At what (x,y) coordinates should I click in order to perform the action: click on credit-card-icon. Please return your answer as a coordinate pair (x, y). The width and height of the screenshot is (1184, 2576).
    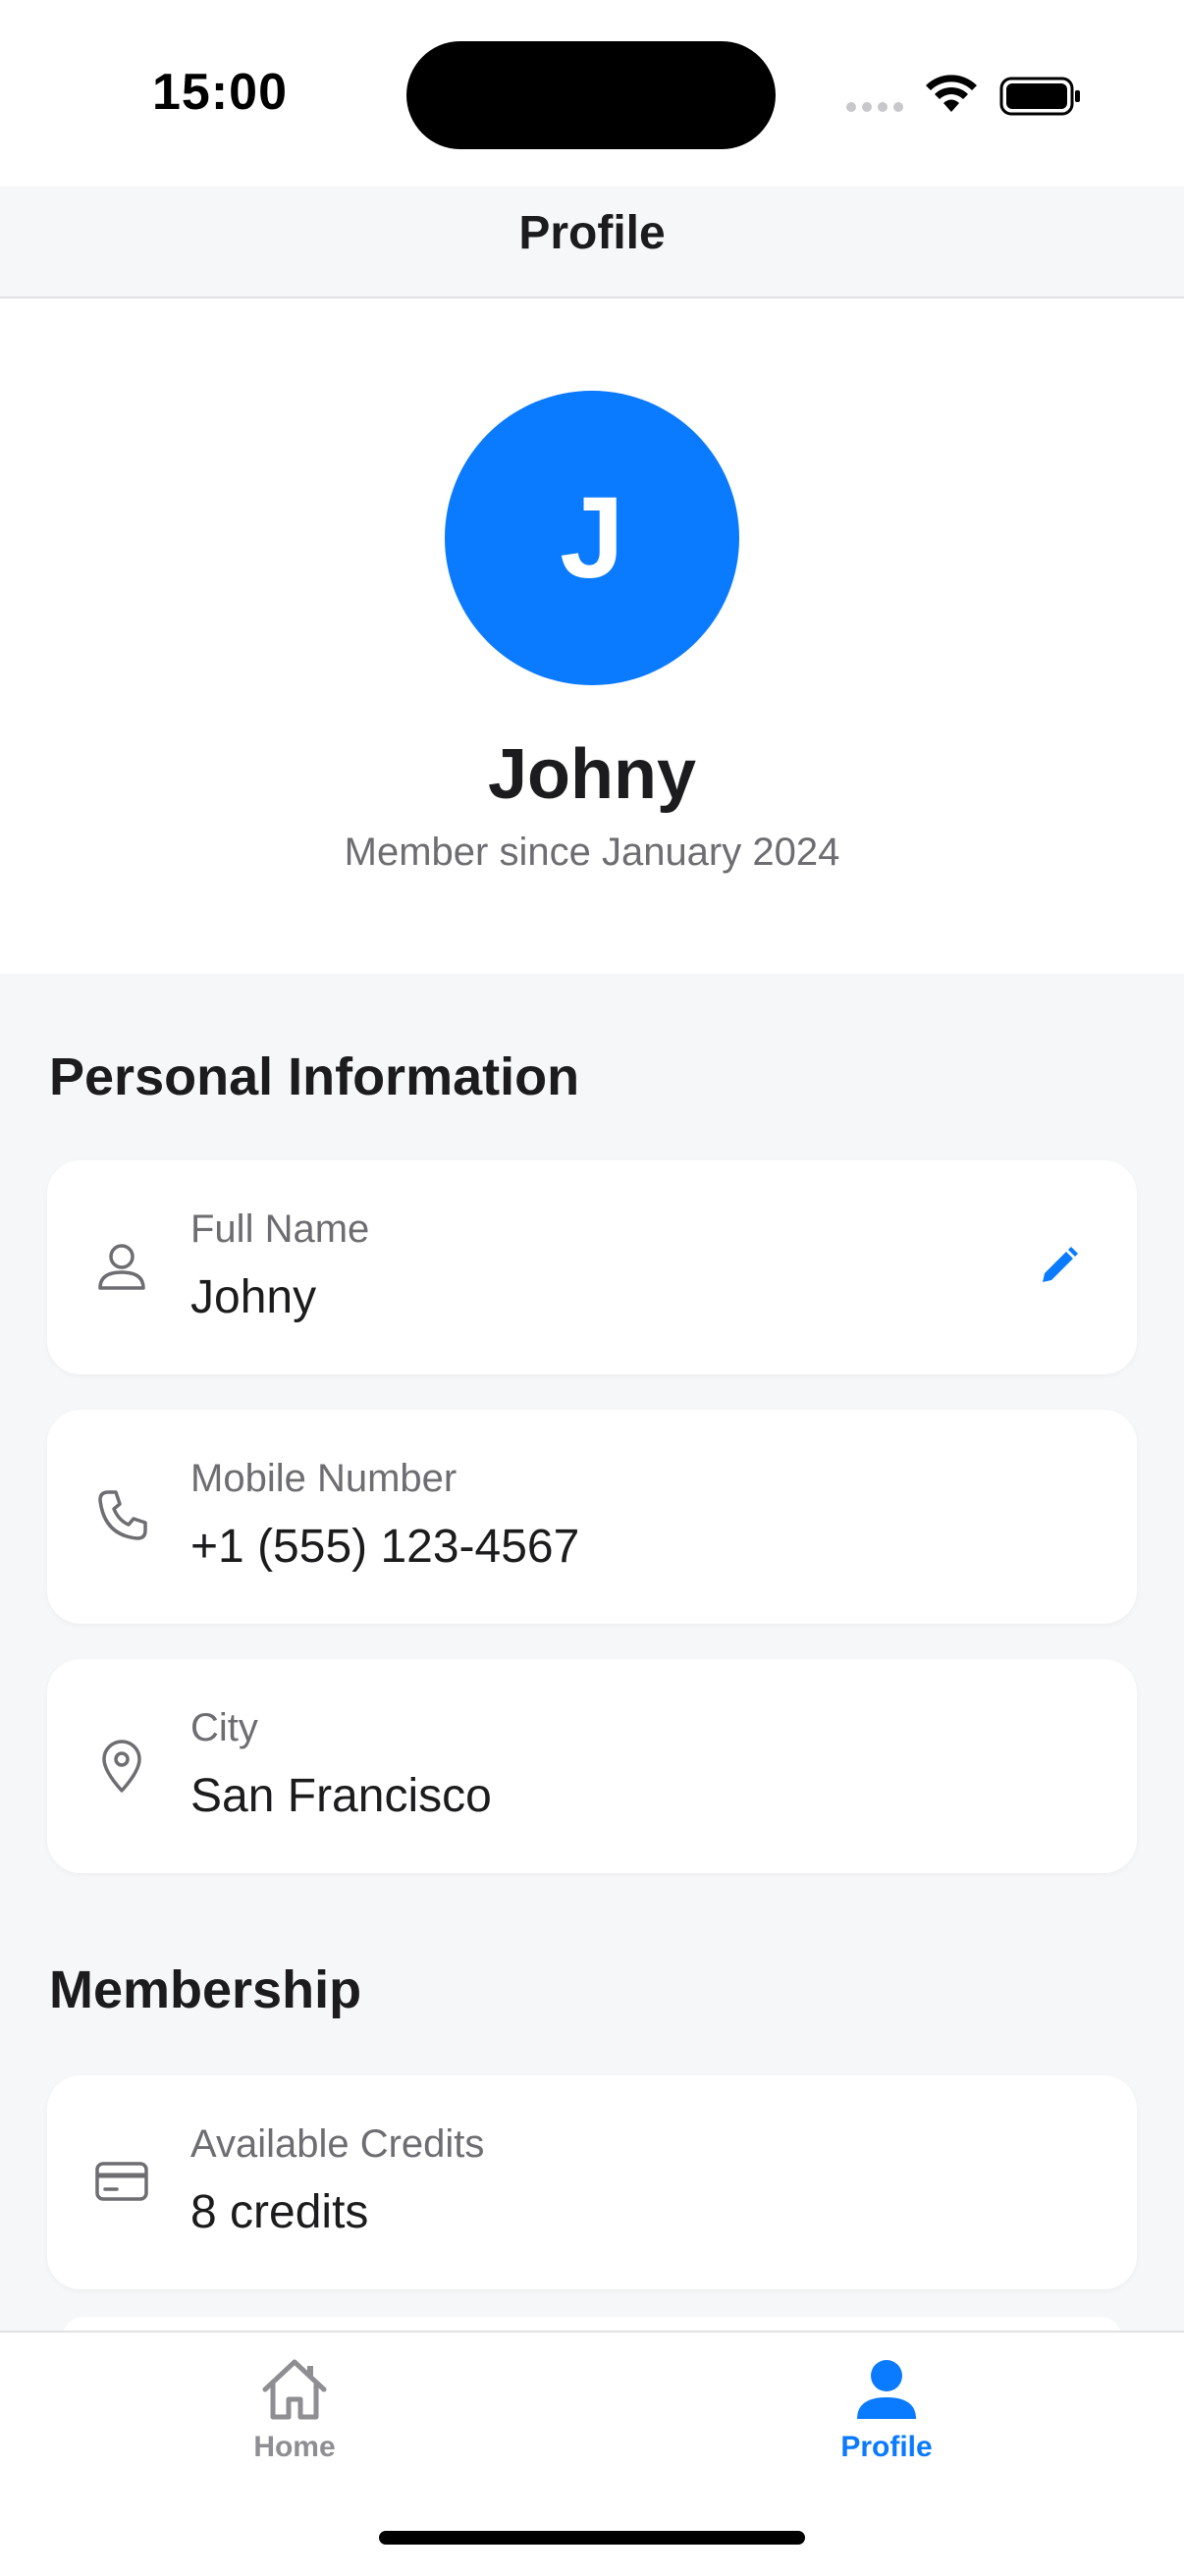
    Looking at the image, I should click on (121, 2181).